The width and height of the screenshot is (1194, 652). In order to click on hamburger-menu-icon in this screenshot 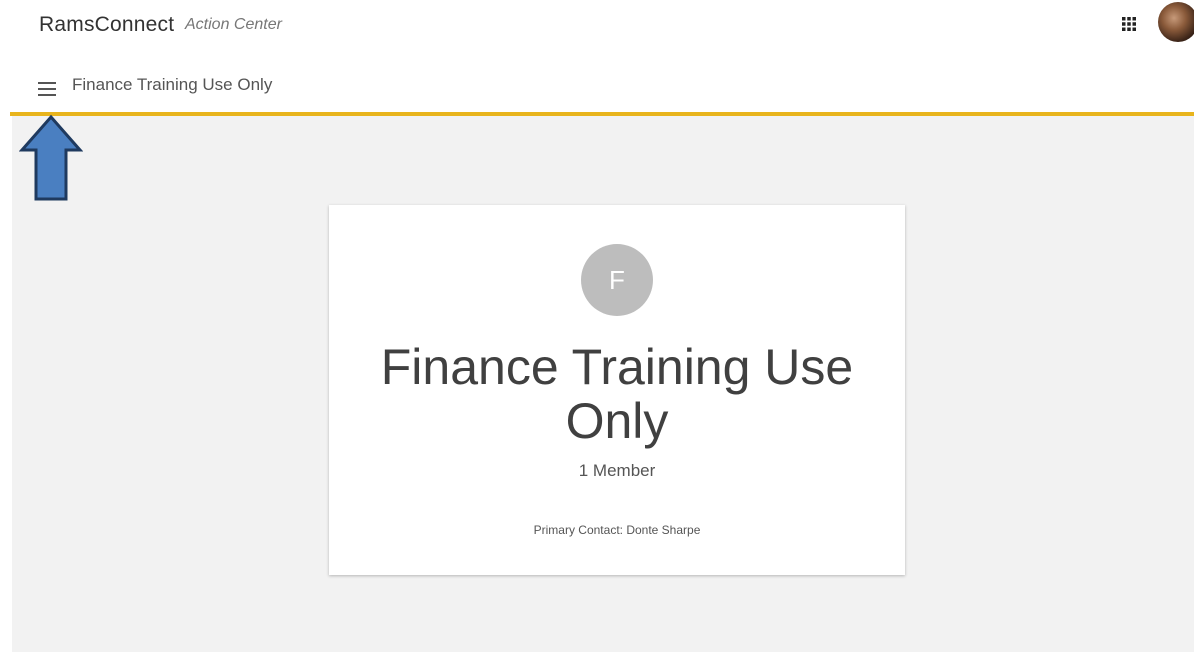, I will do `click(47, 89)`.